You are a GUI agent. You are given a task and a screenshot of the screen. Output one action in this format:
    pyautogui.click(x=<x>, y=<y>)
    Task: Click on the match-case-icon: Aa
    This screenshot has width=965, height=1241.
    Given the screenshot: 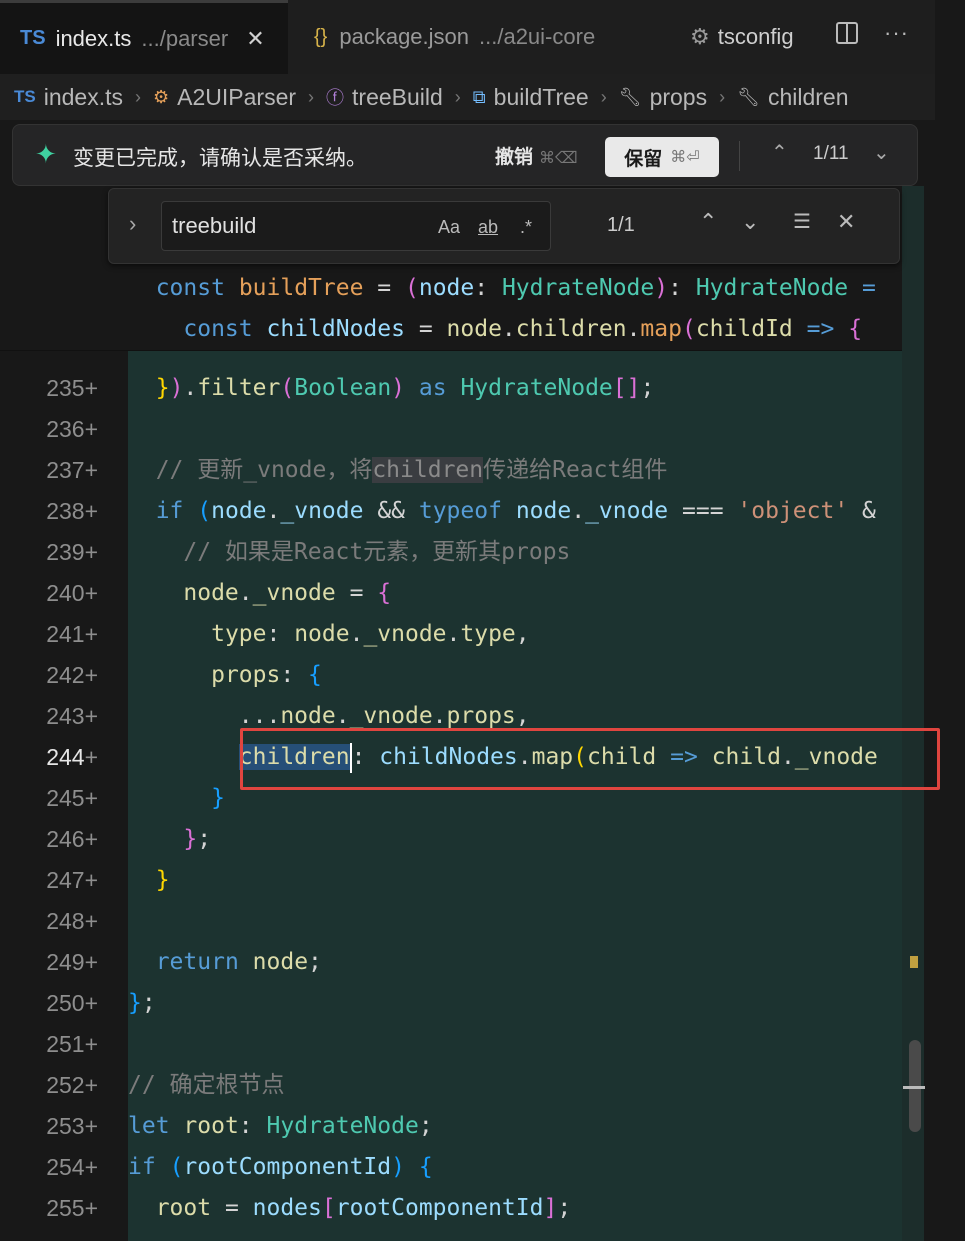 What is the action you would take?
    pyautogui.click(x=449, y=227)
    